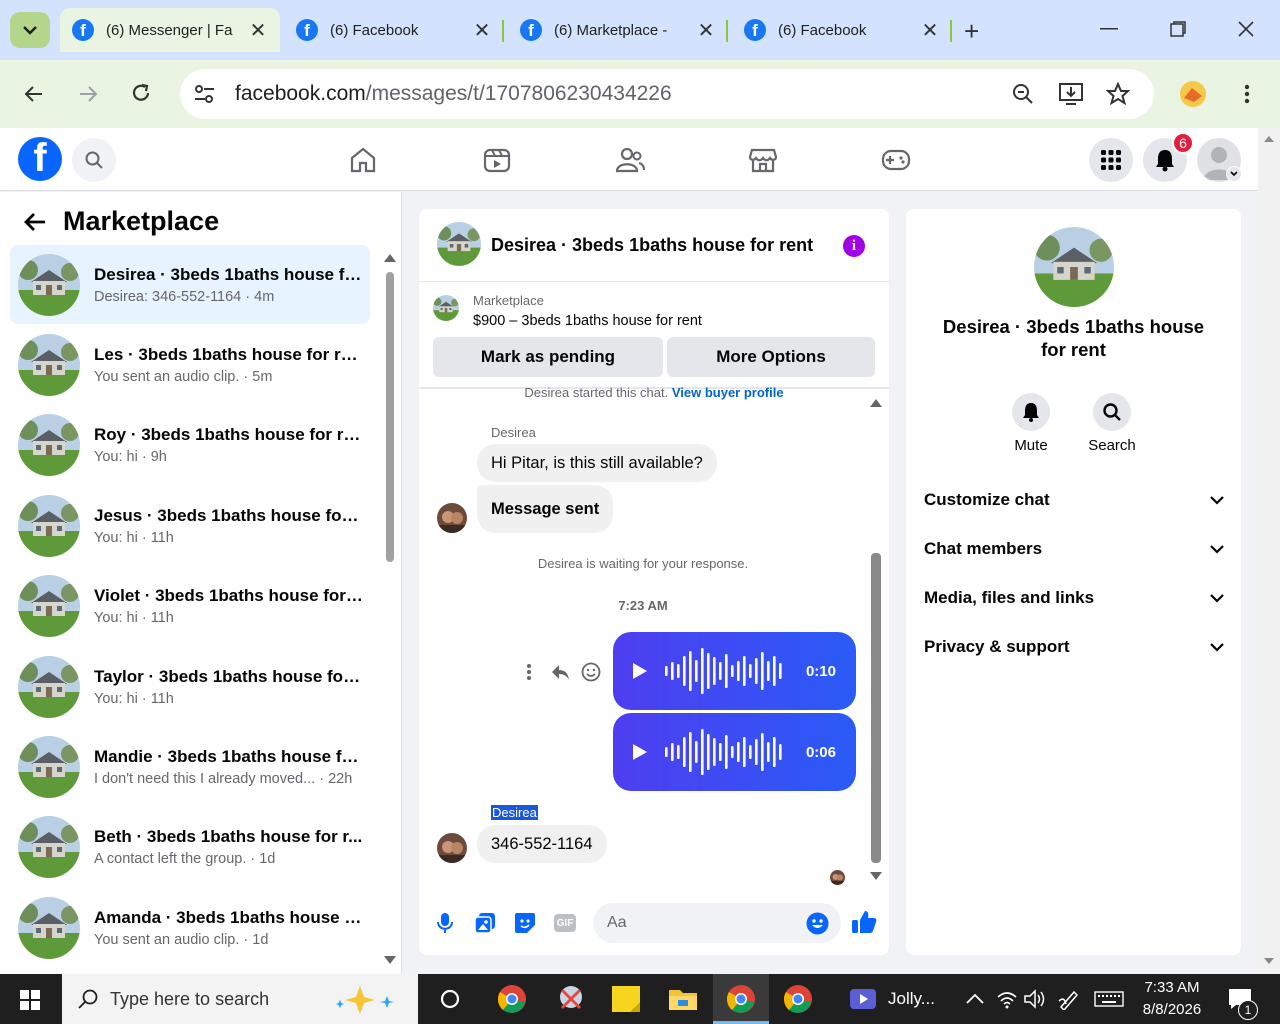 This screenshot has height=1024, width=1280. What do you see at coordinates (1193, 94) in the screenshot?
I see `profile-fox-icon` at bounding box center [1193, 94].